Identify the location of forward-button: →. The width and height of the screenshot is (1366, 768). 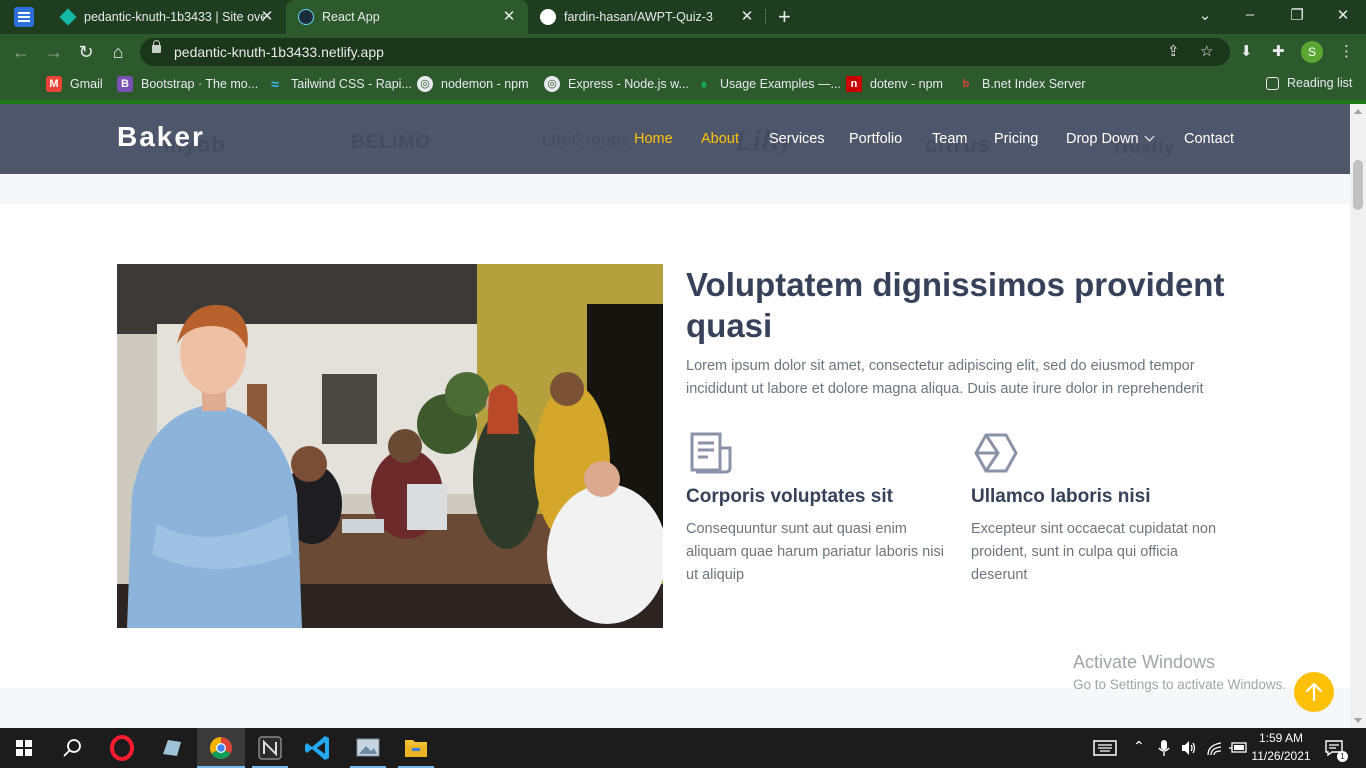
(54, 52).